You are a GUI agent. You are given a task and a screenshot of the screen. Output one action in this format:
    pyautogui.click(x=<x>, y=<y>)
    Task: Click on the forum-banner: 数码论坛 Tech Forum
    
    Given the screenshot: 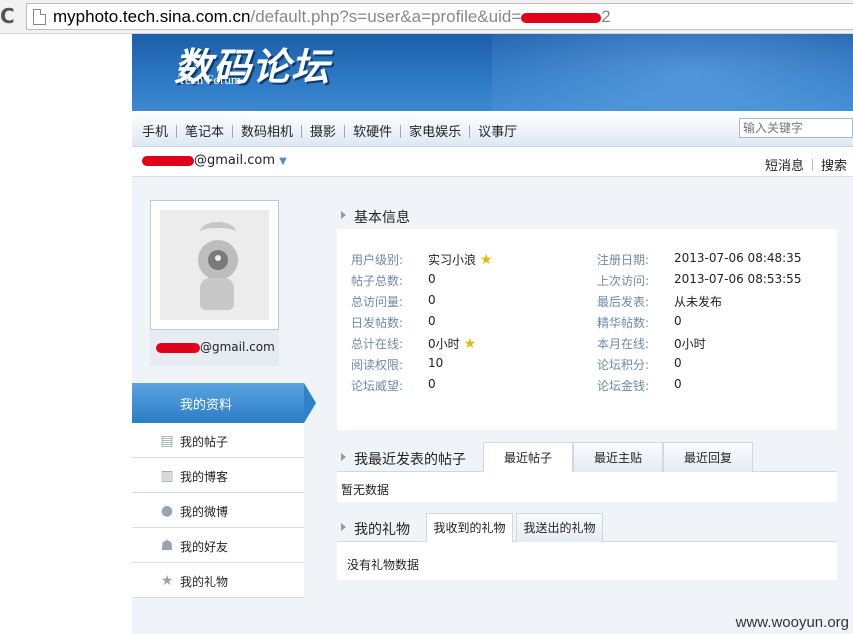 What is the action you would take?
    pyautogui.click(x=492, y=72)
    